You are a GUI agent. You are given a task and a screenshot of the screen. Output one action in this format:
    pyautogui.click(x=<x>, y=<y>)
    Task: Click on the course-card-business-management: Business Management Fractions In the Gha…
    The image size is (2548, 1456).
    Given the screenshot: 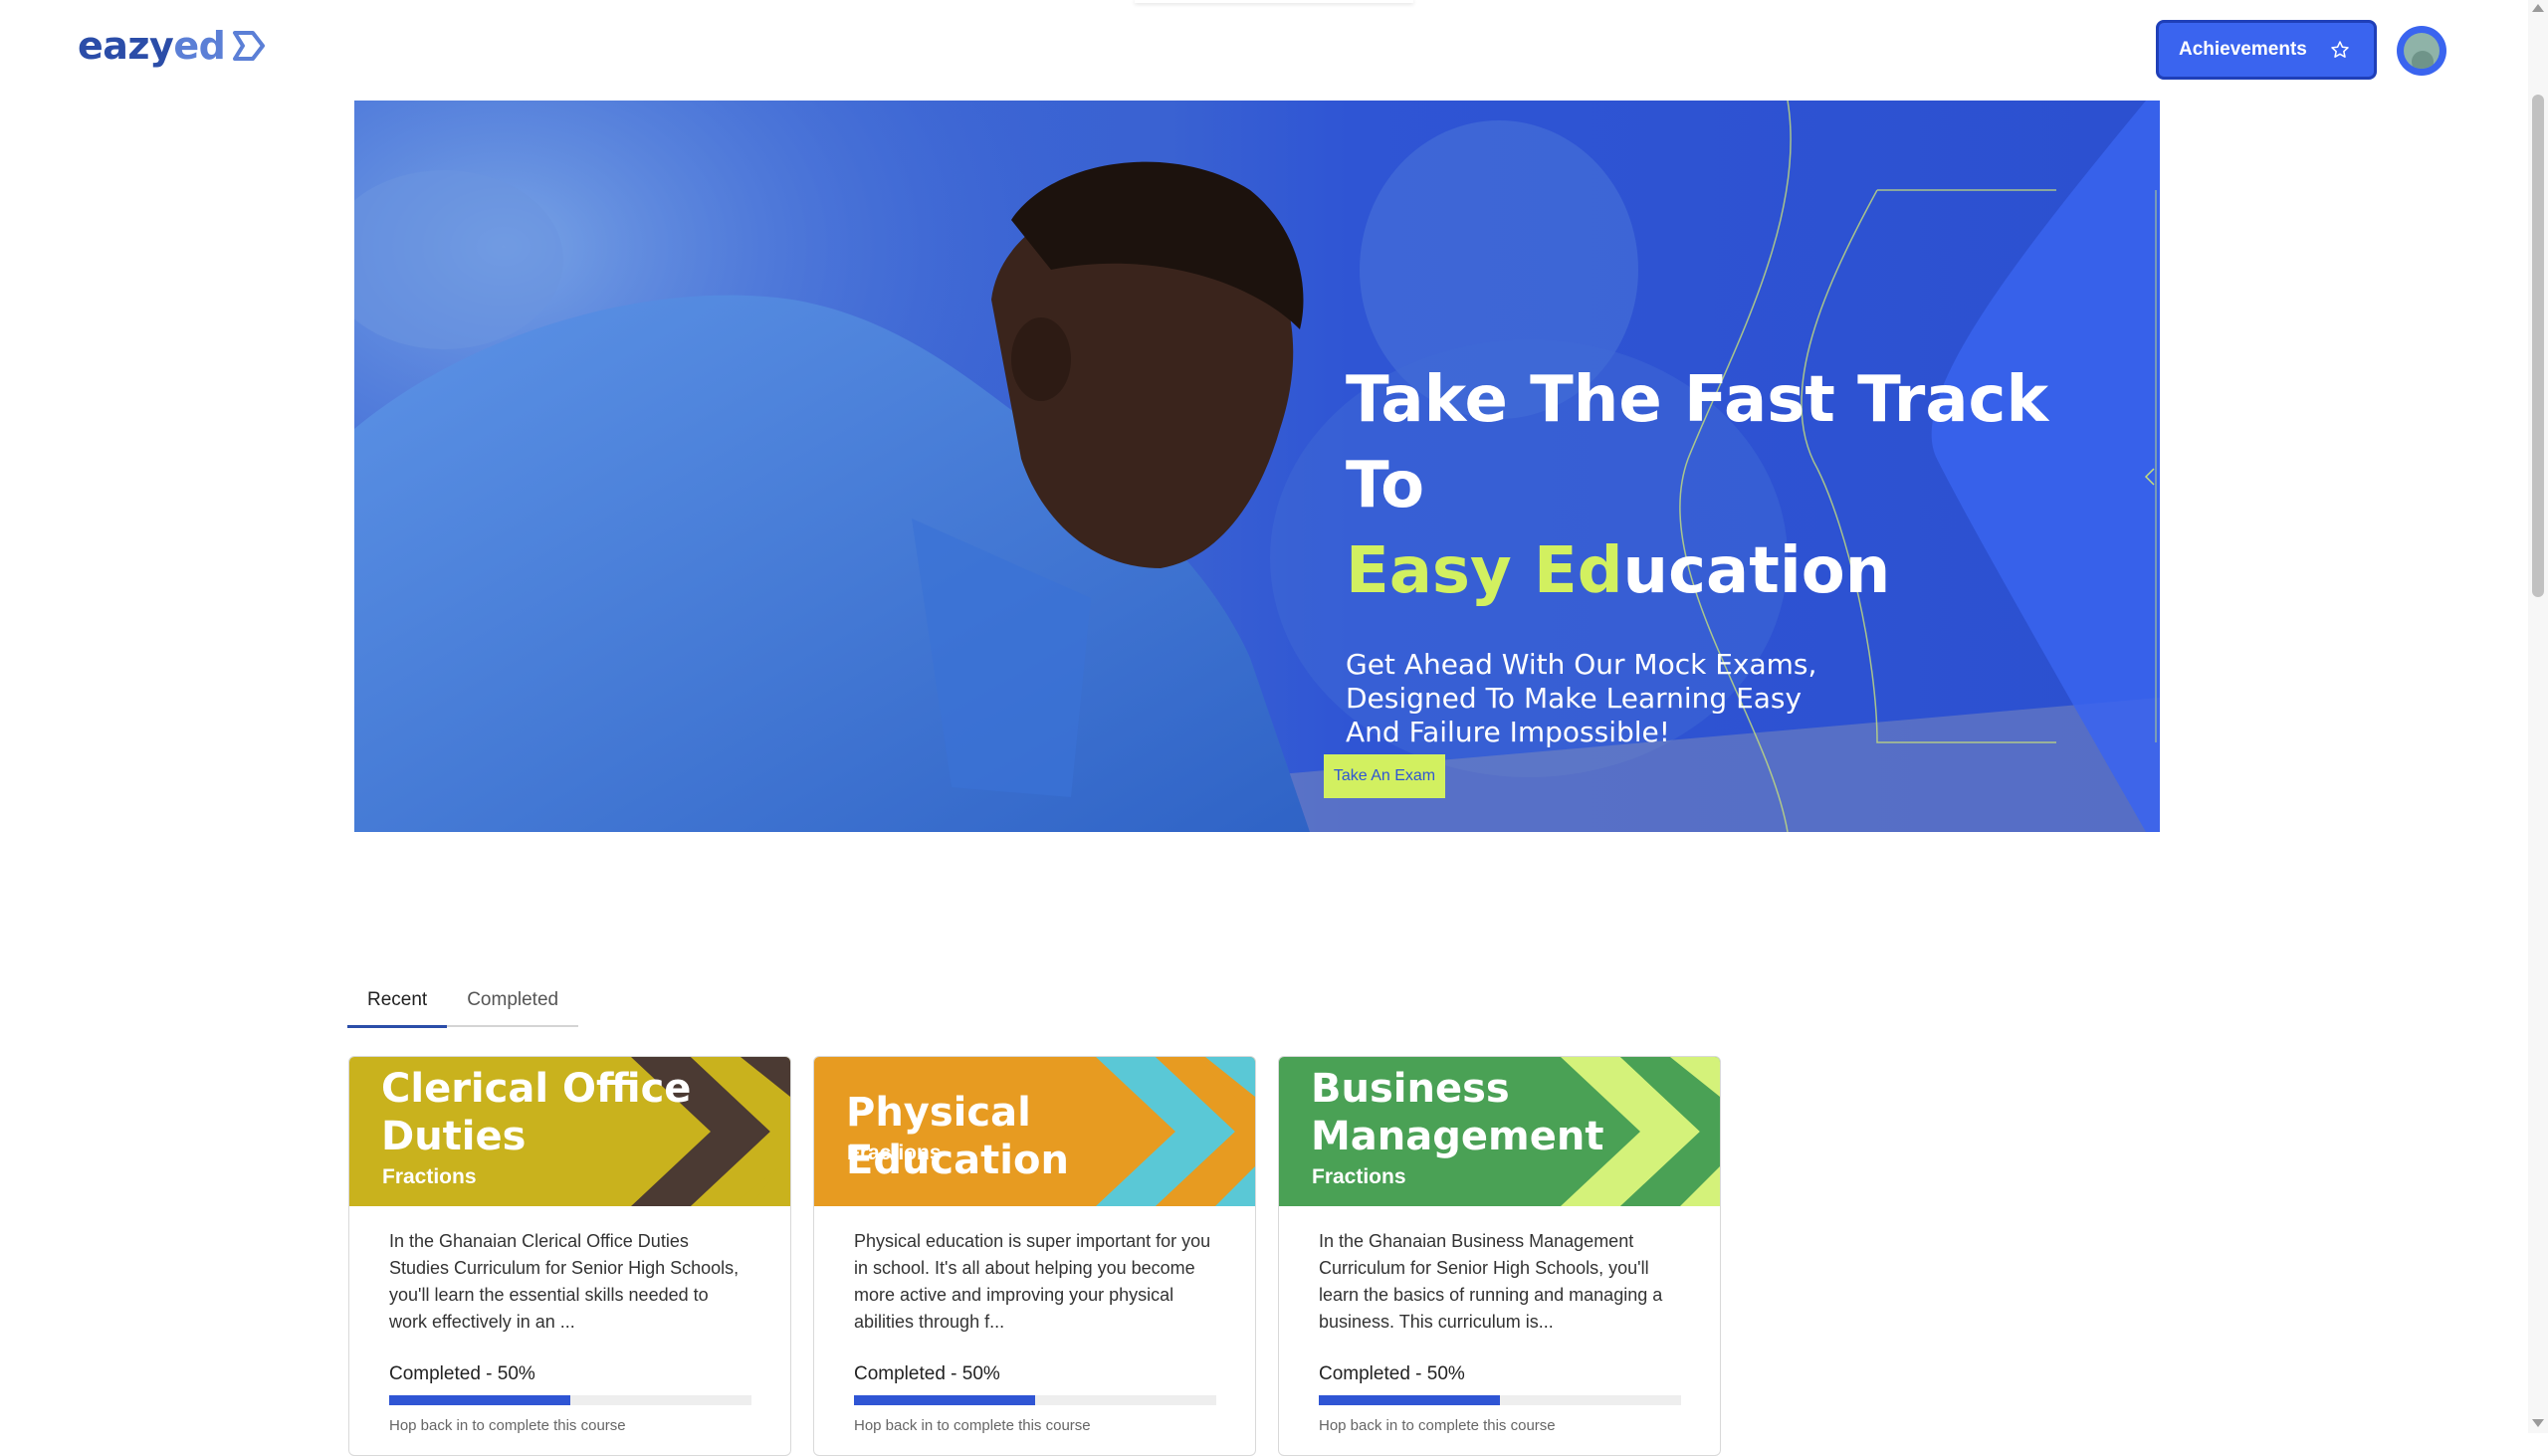 What is the action you would take?
    pyautogui.click(x=1499, y=1256)
    